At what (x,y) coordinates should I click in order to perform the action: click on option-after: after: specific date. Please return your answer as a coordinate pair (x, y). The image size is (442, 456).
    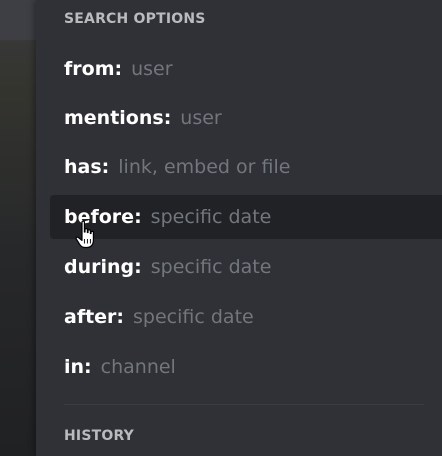
    Looking at the image, I should click on (246, 317).